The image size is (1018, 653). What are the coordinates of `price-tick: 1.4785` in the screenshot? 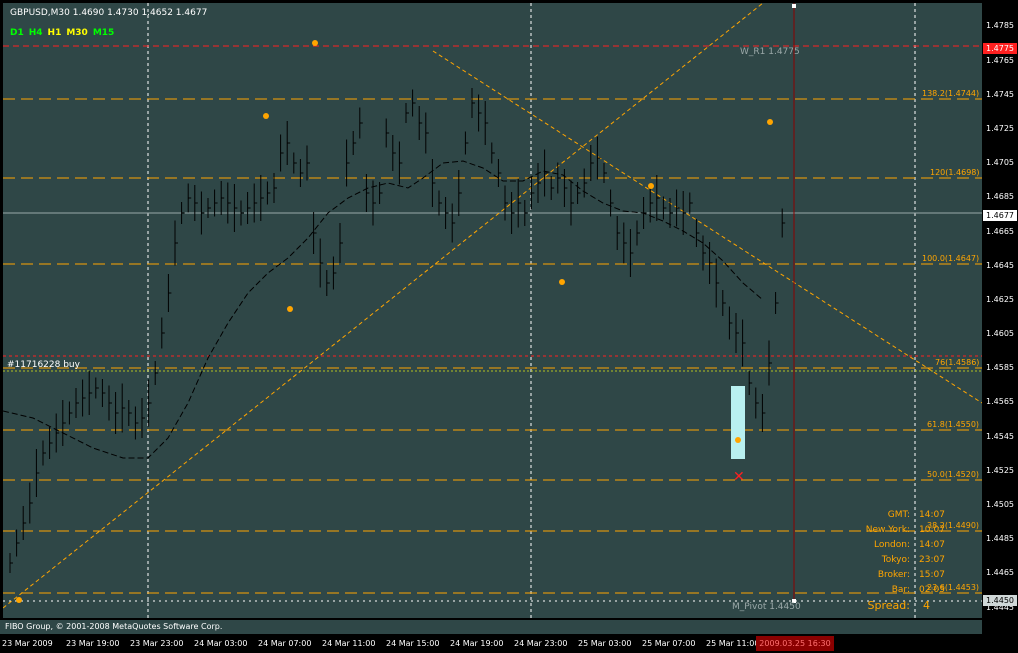 It's located at (1000, 25).